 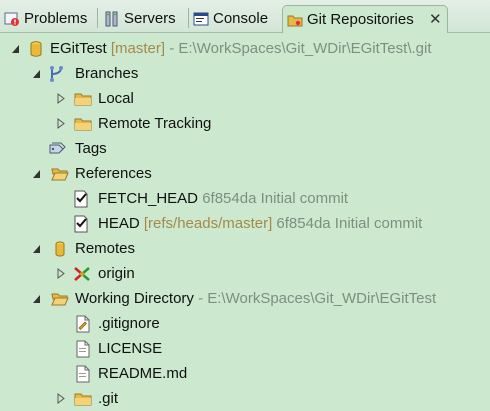 I want to click on remote-name: origin, so click(x=116, y=273).